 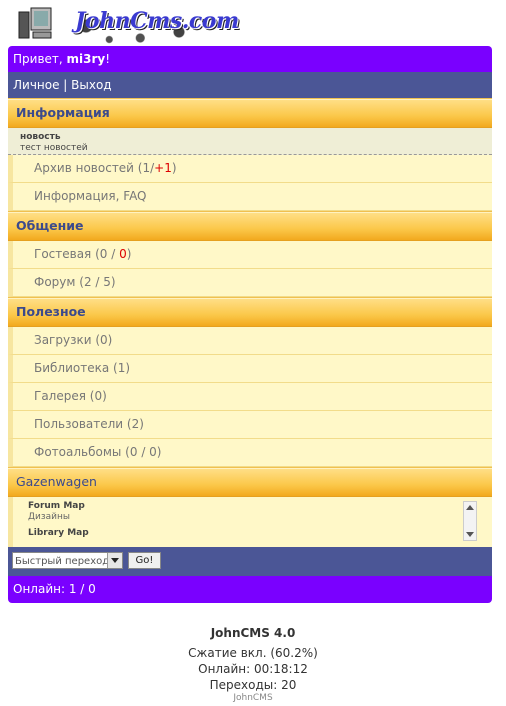 What do you see at coordinates (250, 453) in the screenshot?
I see `menu-item-photoalbums: Фотоальбомы (0 / 0)` at bounding box center [250, 453].